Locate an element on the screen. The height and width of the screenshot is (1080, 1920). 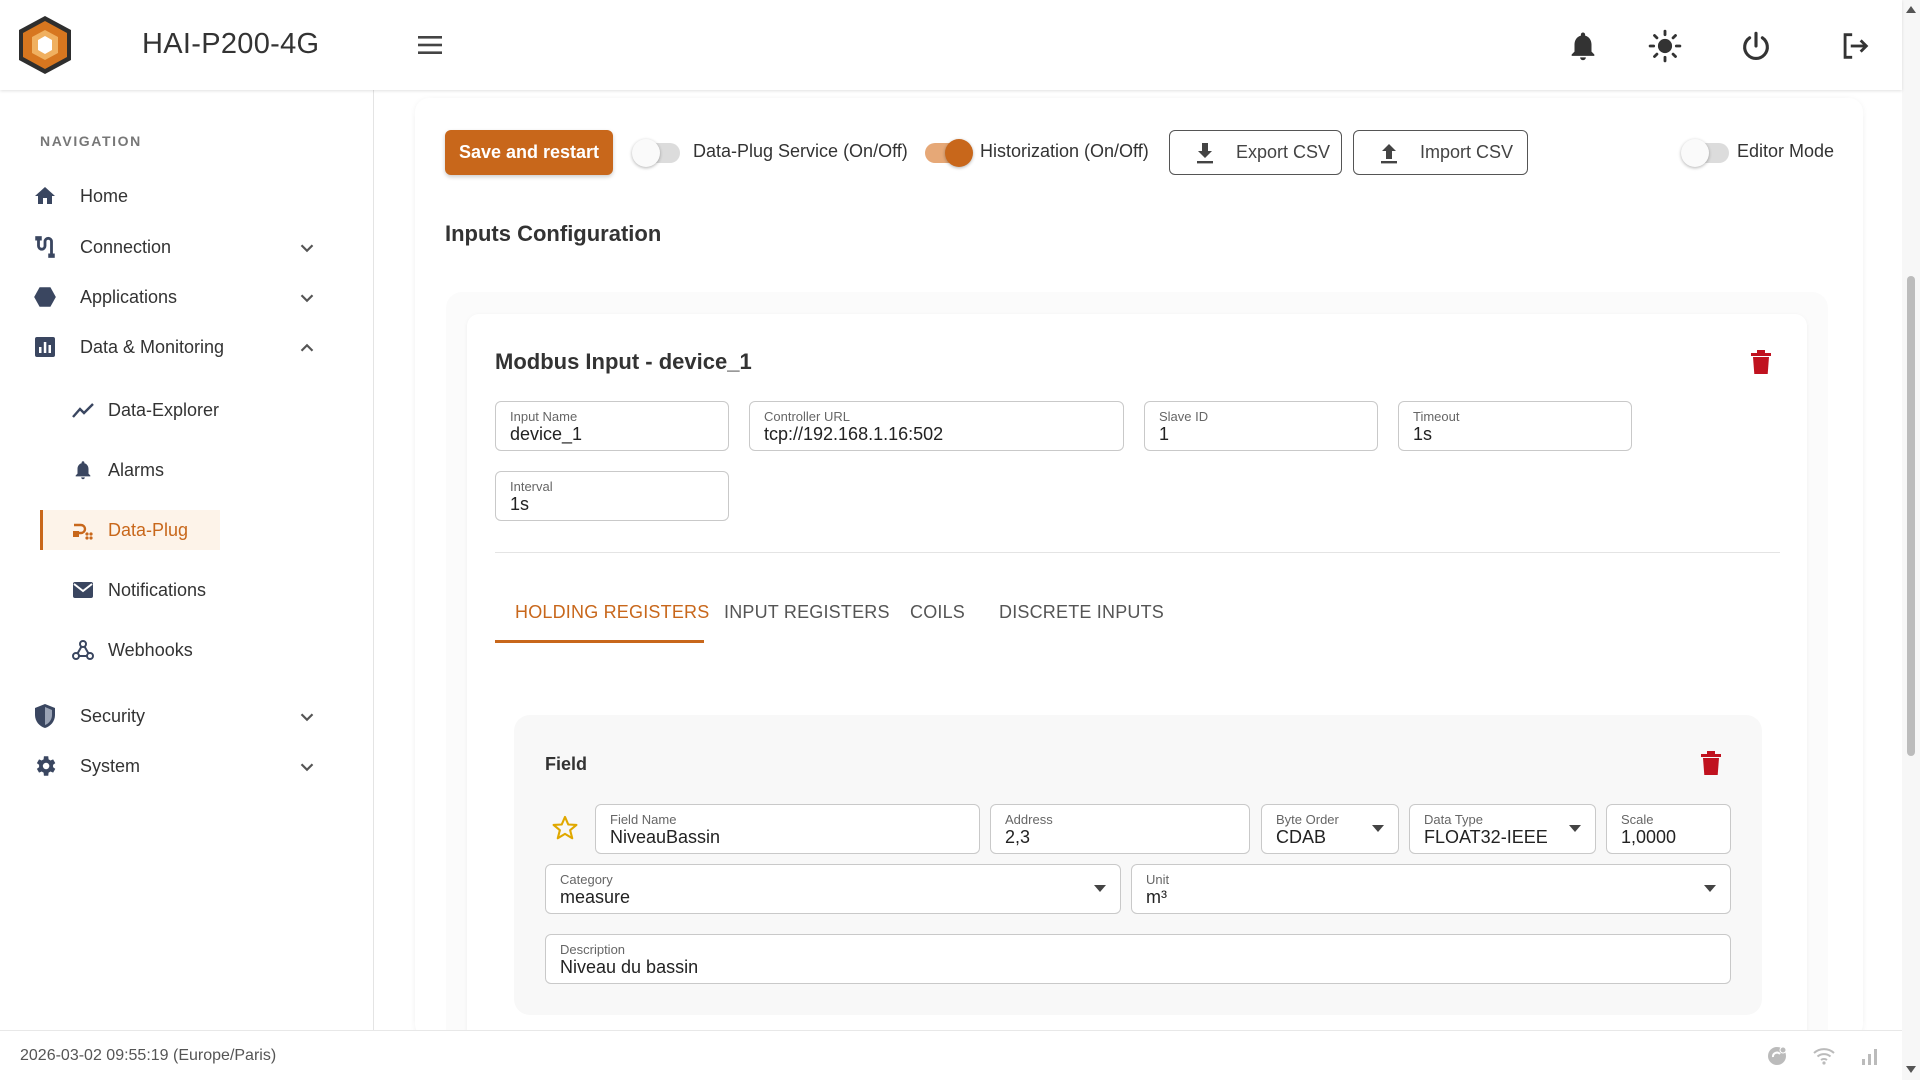
dropdown-caret-icon is located at coordinates (1575, 828).